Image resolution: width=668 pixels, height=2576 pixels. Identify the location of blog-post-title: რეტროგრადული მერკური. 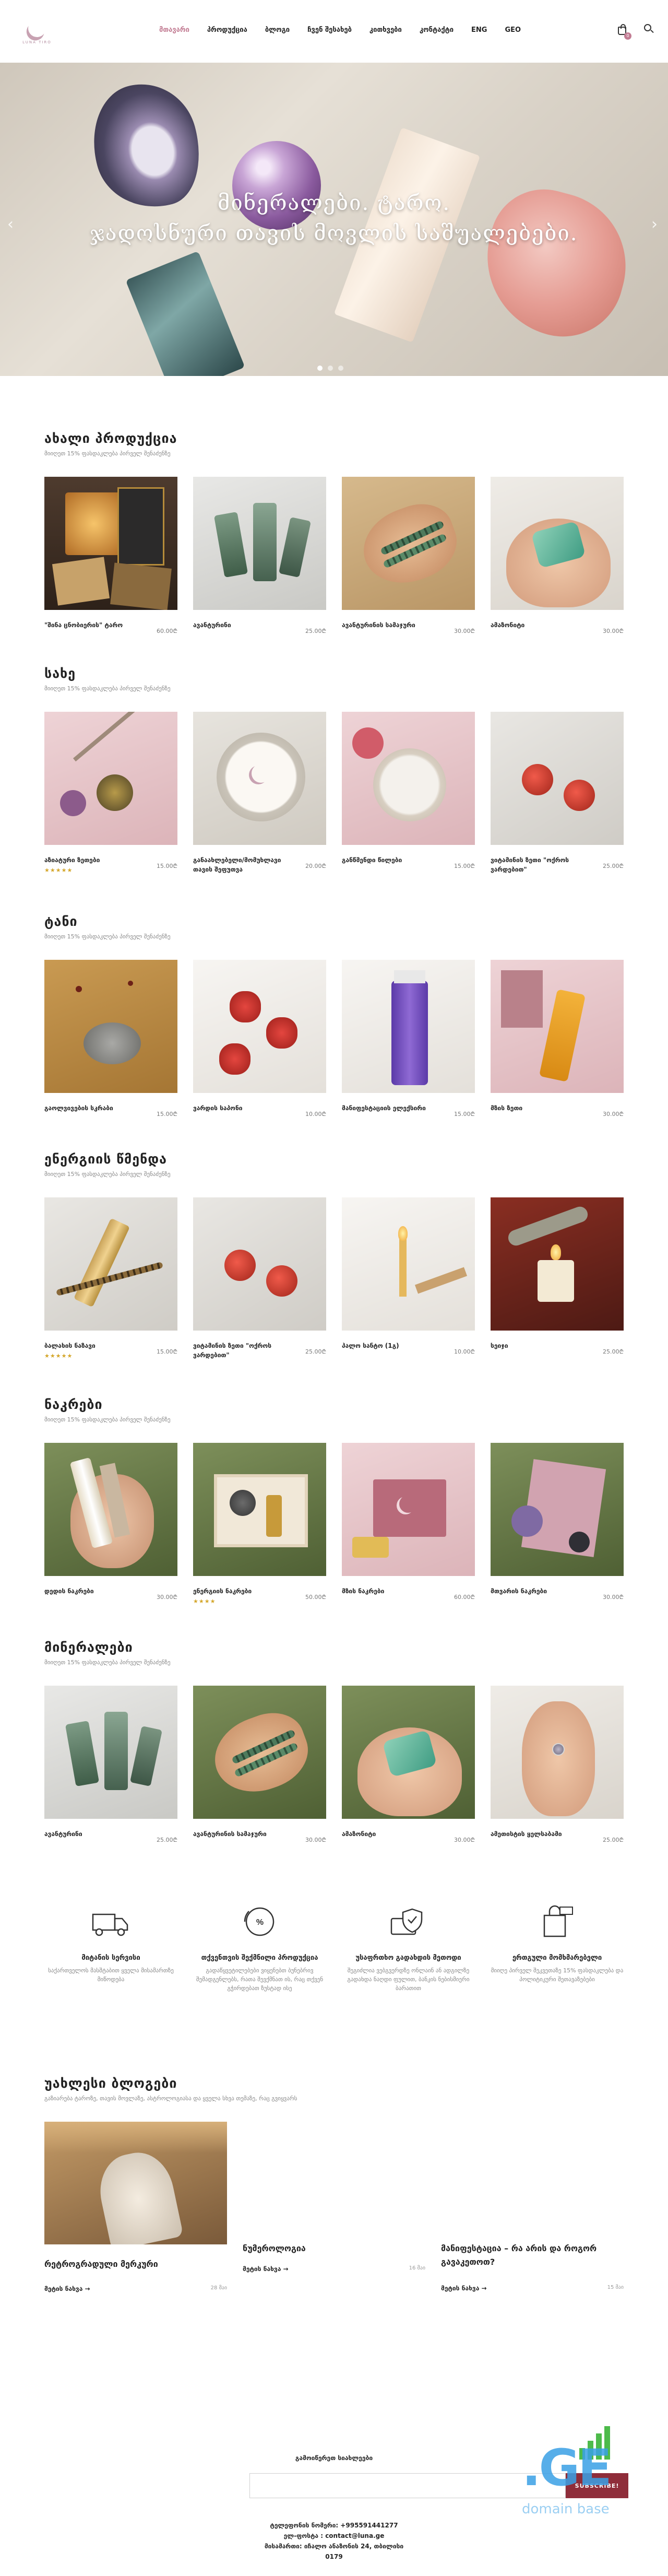
(101, 2264).